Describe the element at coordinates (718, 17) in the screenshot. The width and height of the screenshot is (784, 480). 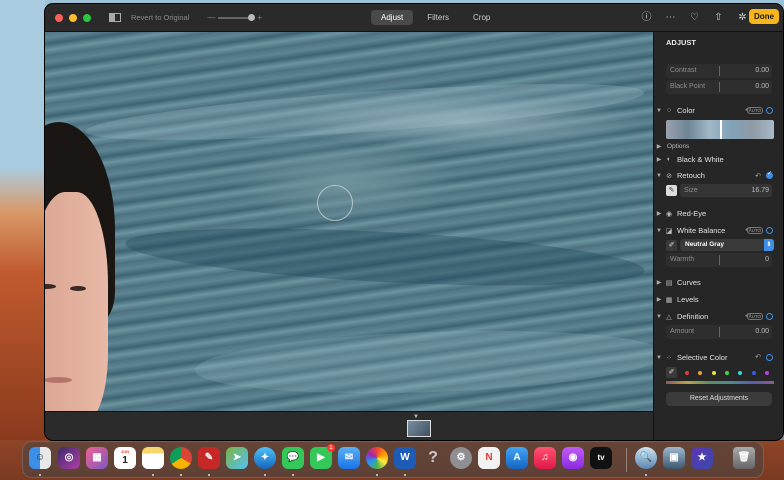
I see `share-icon: ⇧` at that location.